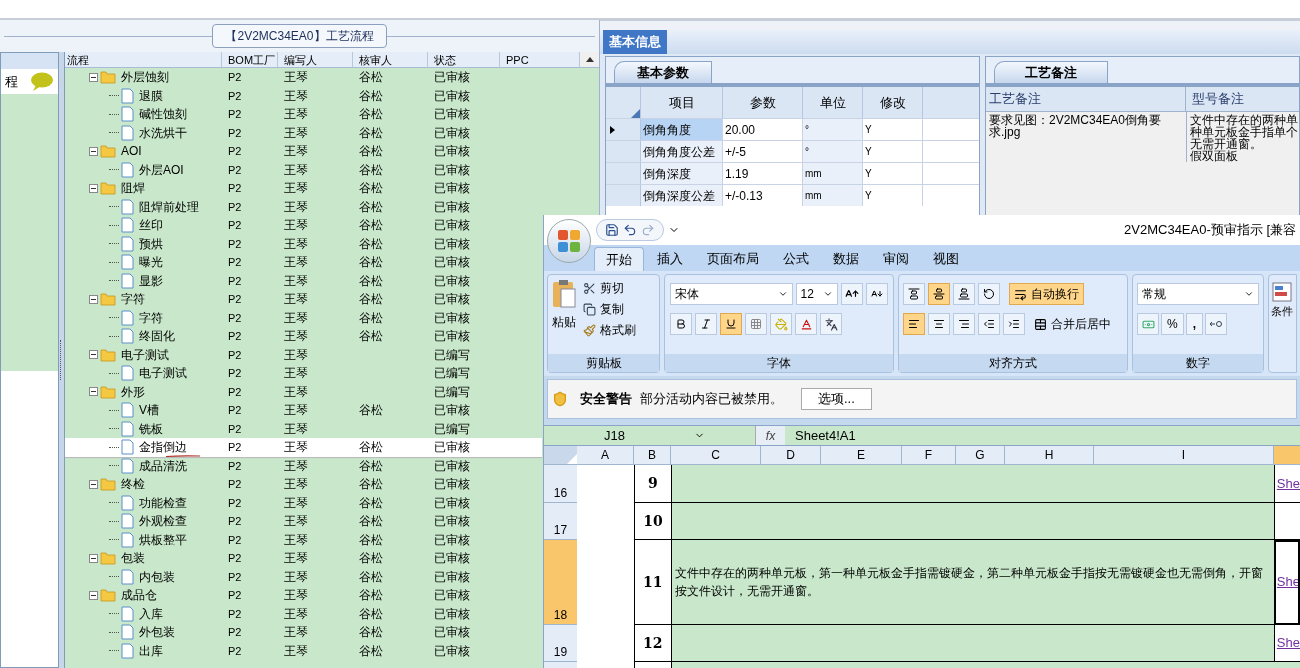 The image size is (1300, 668). I want to click on column-header: 项目, so click(682, 102).